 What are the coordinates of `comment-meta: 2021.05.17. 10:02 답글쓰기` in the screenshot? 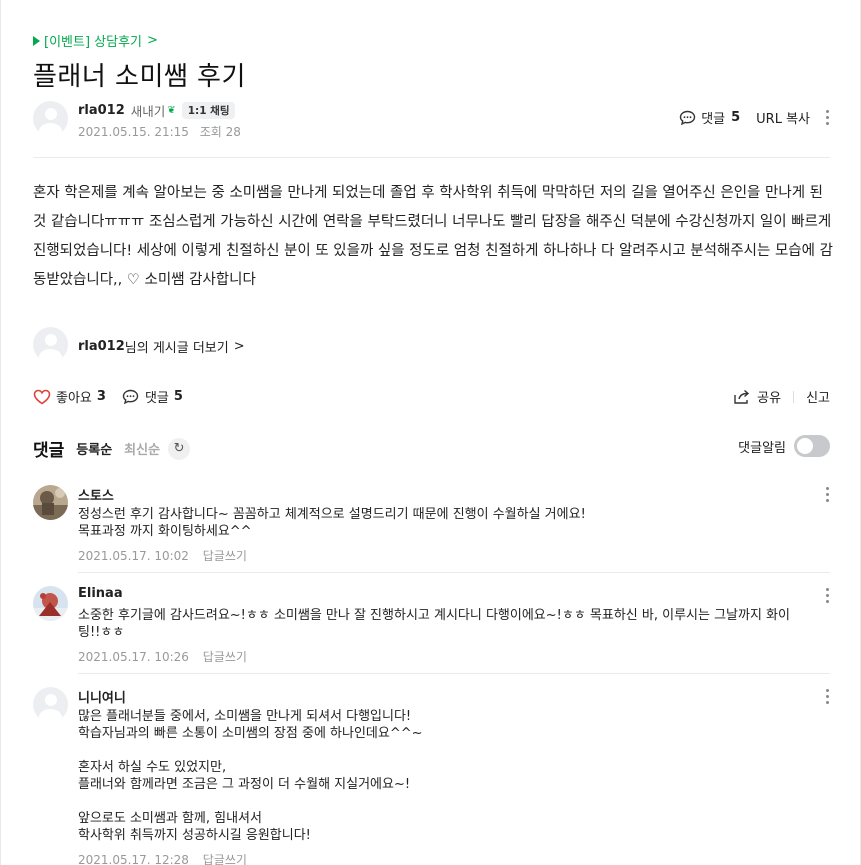 It's located at (162, 555).